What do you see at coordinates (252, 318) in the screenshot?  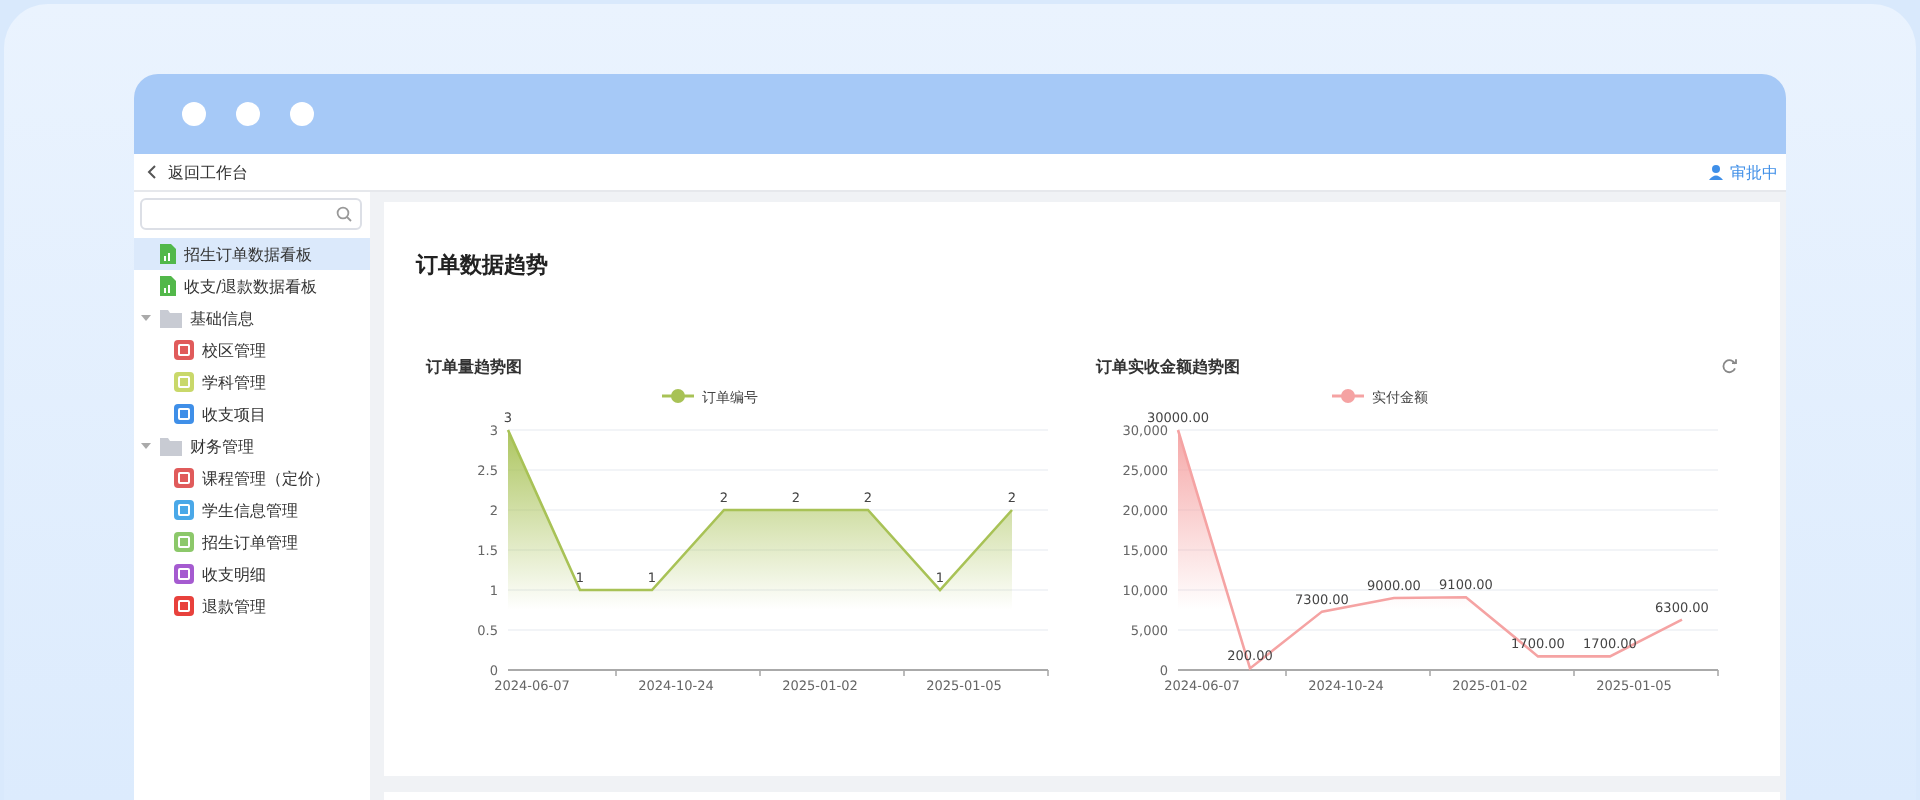 I see `tree-folder: 基础信息` at bounding box center [252, 318].